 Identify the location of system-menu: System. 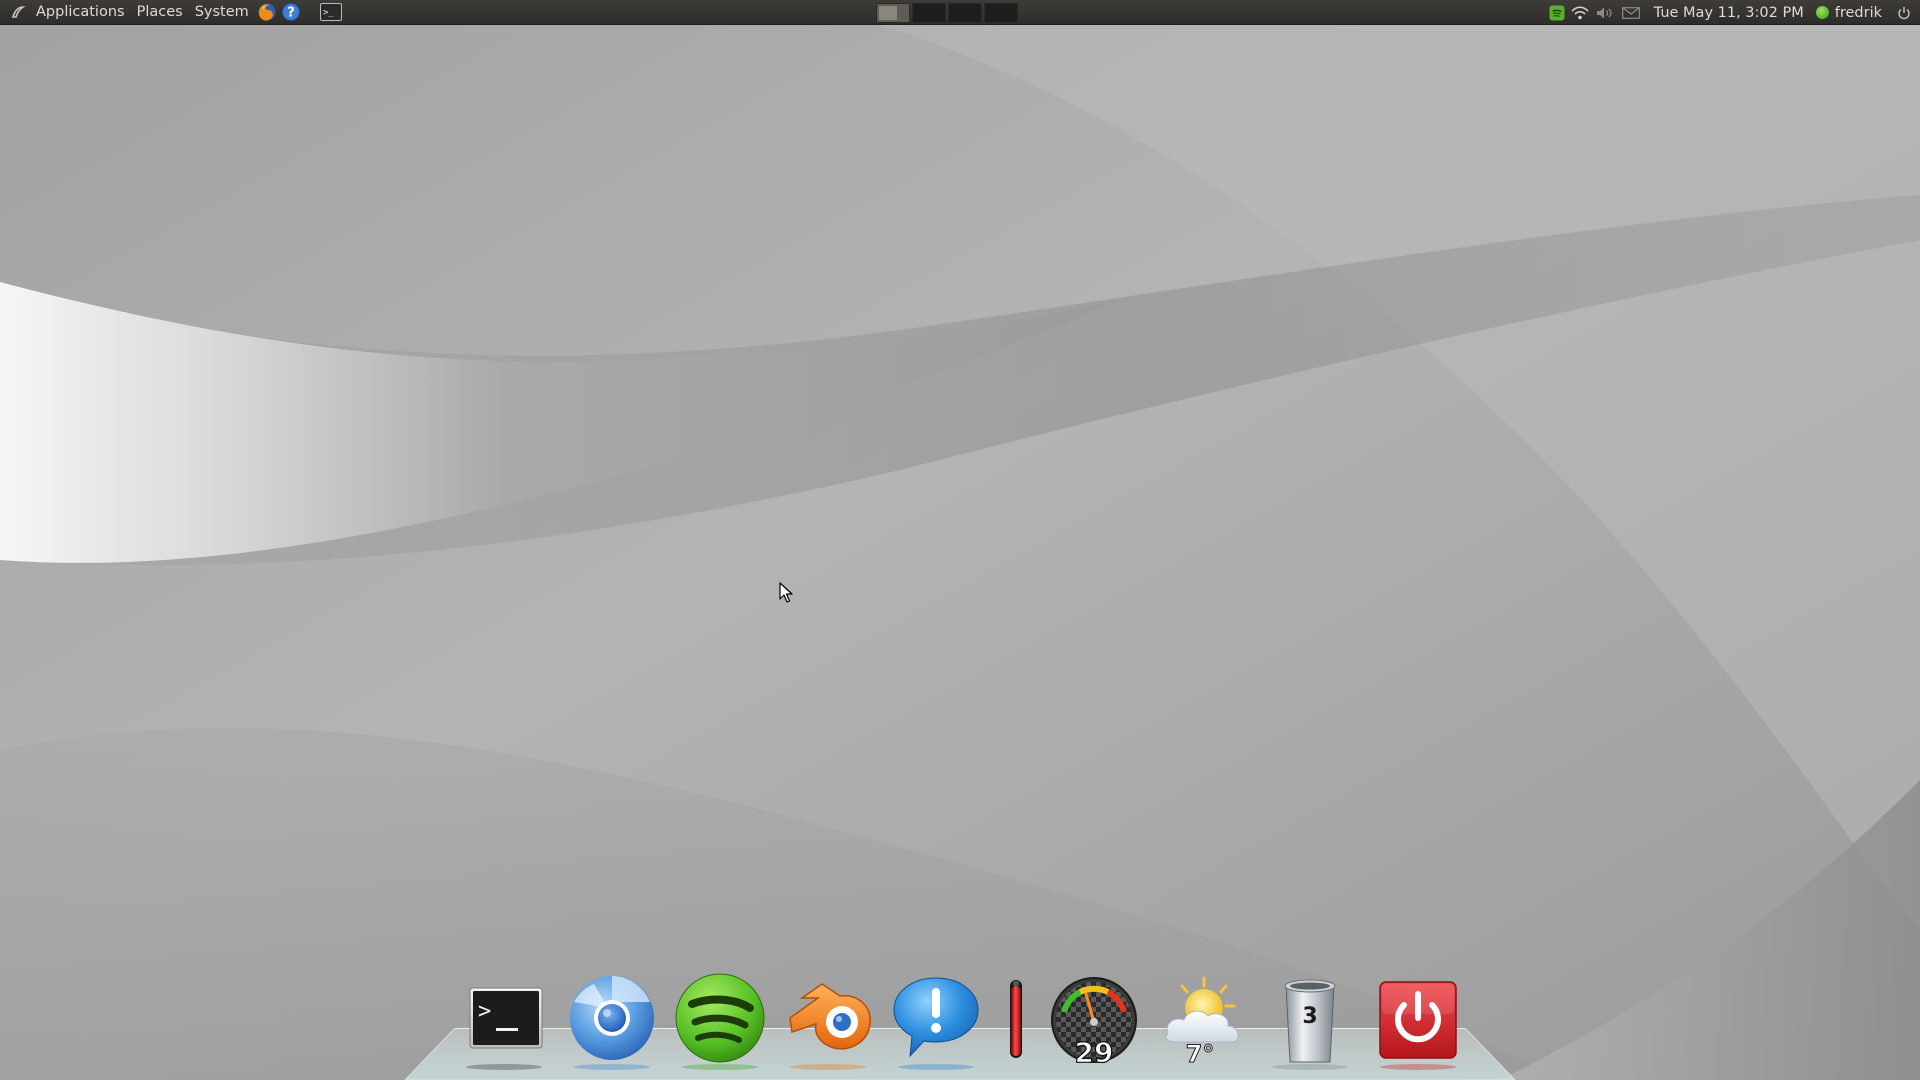
(222, 12).